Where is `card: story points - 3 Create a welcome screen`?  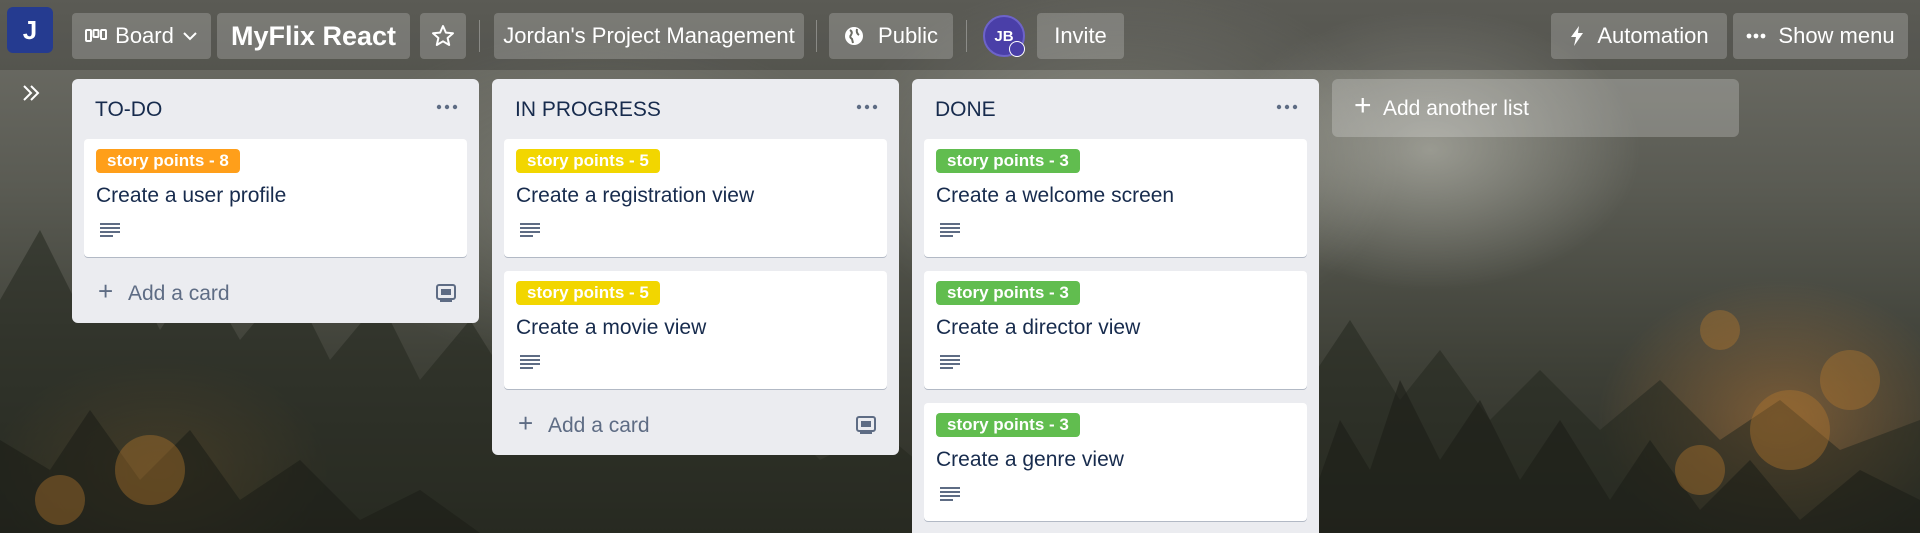 card: story points - 3 Create a welcome screen is located at coordinates (1115, 198).